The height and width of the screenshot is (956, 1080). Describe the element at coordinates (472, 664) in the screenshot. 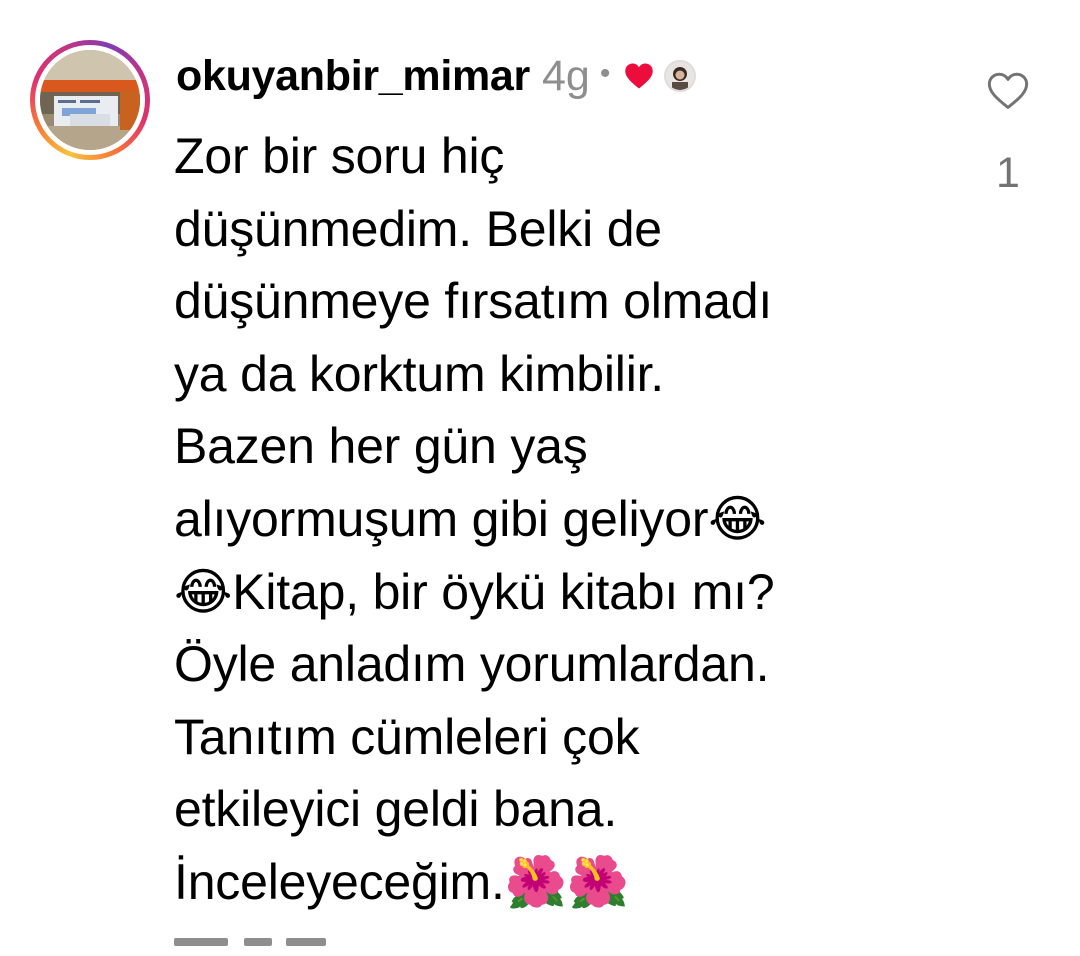

I see `comment-line: Öyle anladım yorumlardan.` at that location.